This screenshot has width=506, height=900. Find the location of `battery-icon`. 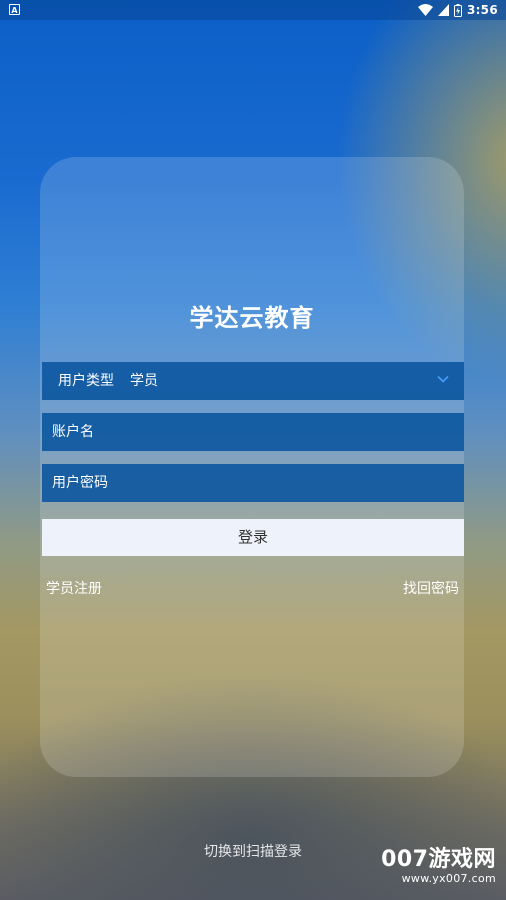

battery-icon is located at coordinates (457, 10).